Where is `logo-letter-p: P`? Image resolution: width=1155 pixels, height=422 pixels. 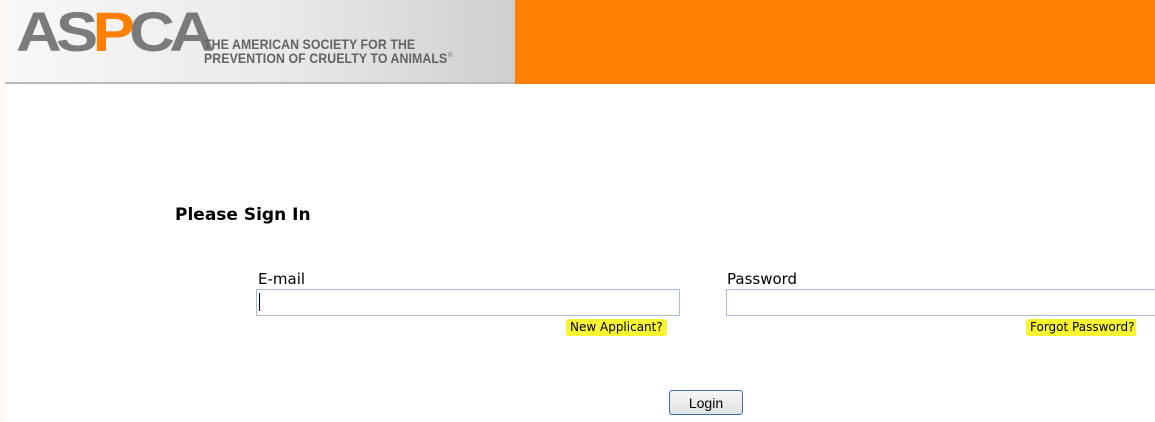 logo-letter-p: P is located at coordinates (113, 31).